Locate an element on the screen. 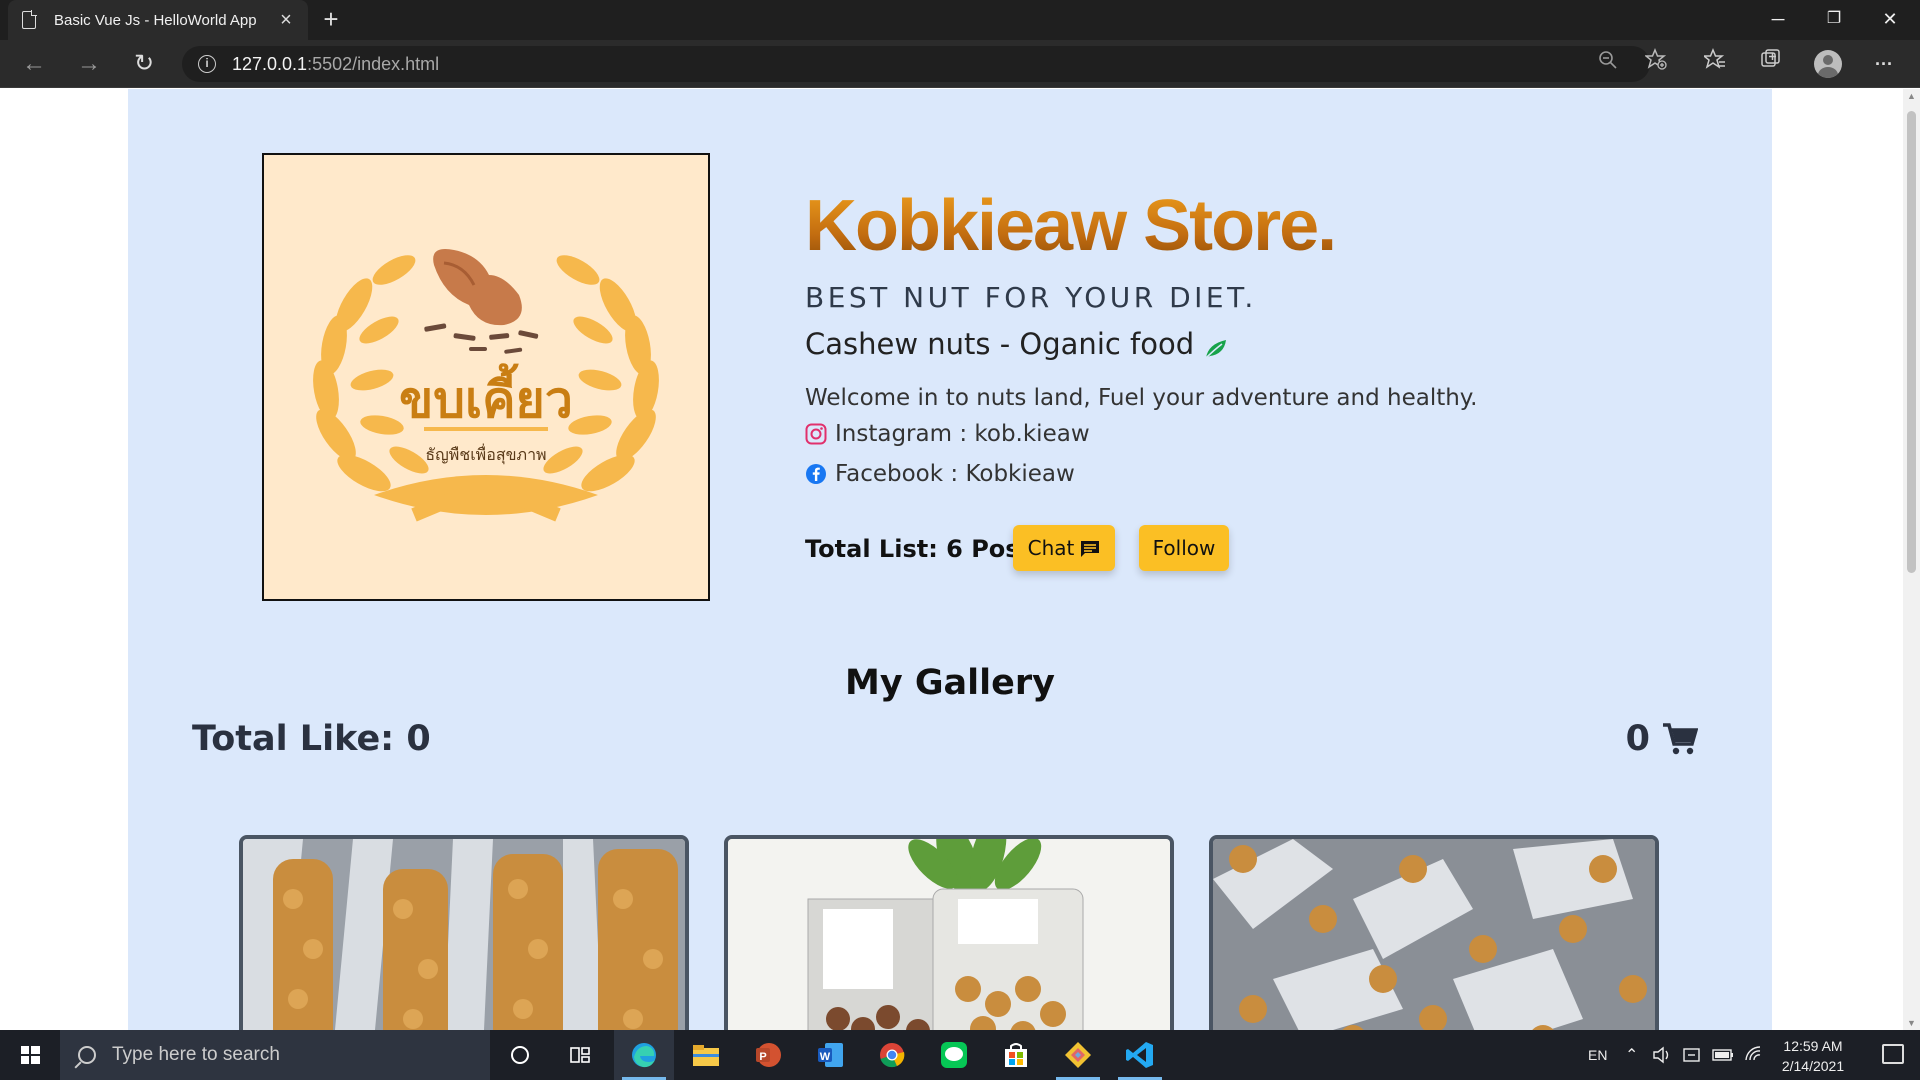 The width and height of the screenshot is (1920, 1085). chat-button: Chat is located at coordinates (1064, 548).